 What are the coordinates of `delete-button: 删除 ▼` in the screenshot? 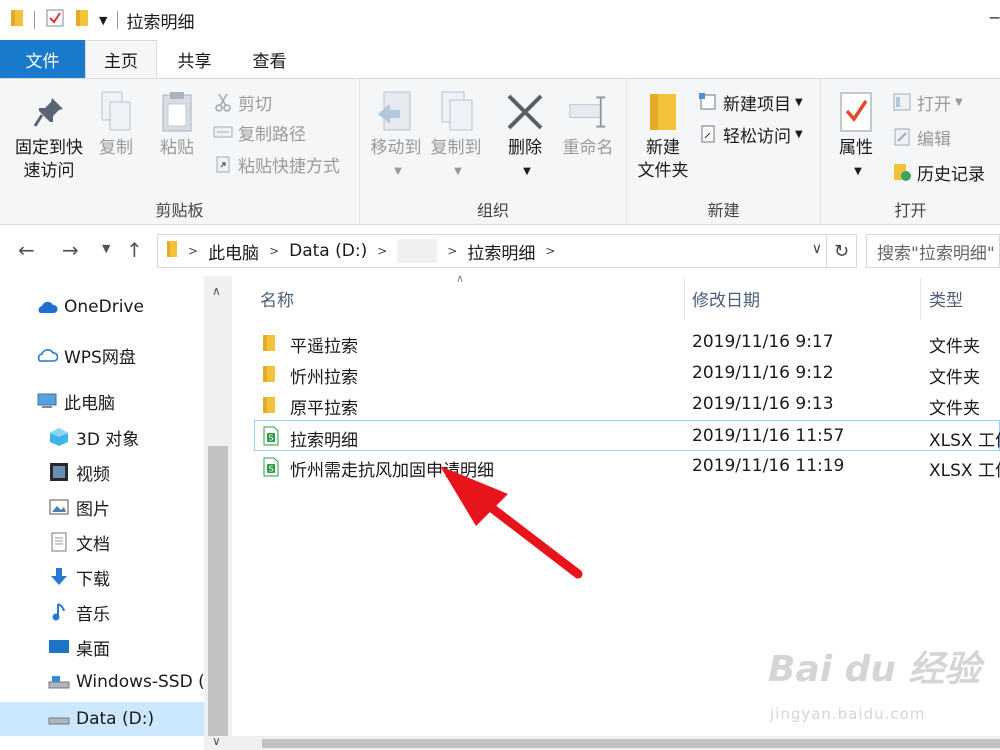 It's located at (525, 136).